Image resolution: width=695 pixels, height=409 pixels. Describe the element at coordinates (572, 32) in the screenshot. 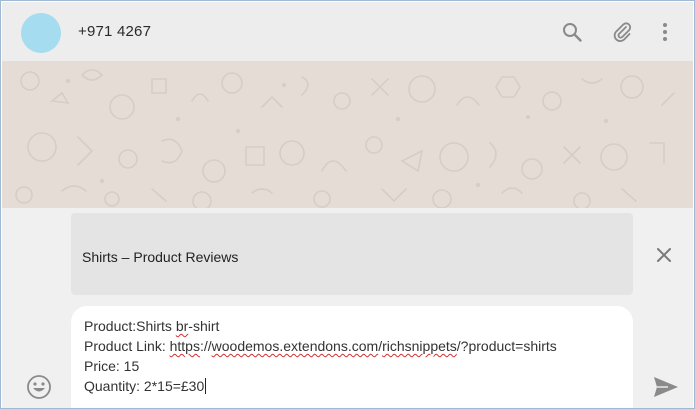

I see `search-icon` at that location.